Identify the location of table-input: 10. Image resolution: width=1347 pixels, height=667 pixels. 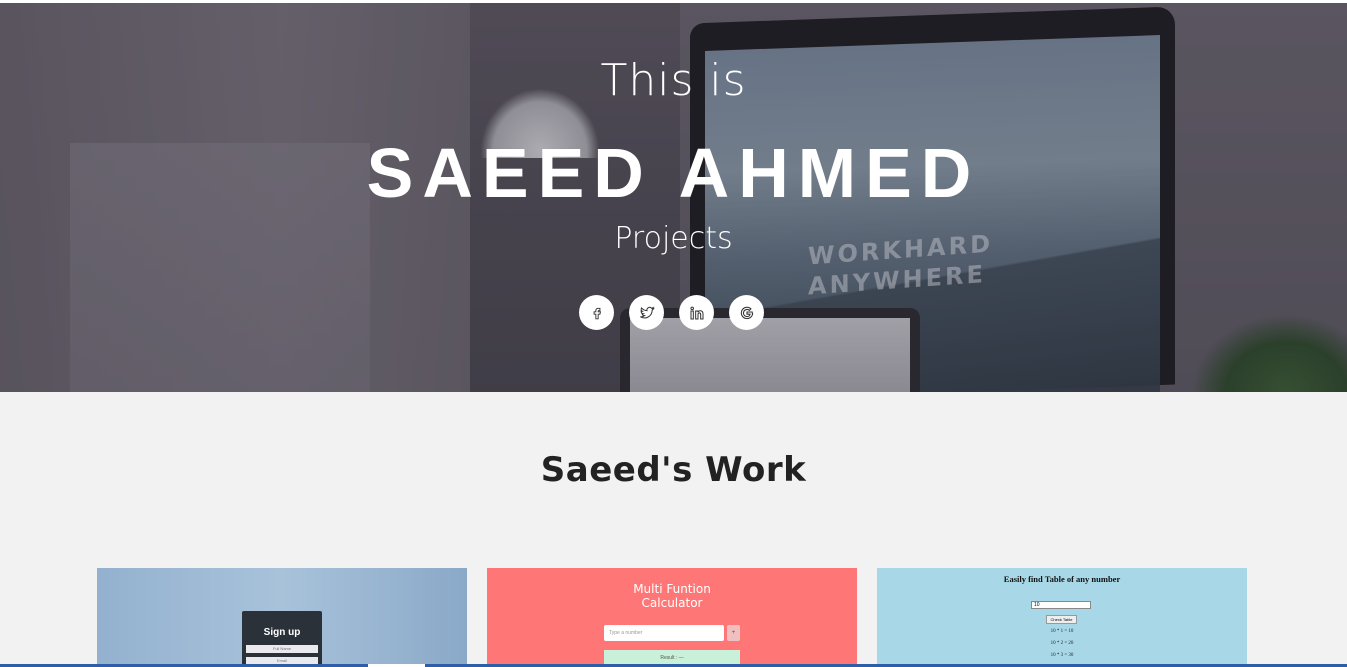
(1061, 605).